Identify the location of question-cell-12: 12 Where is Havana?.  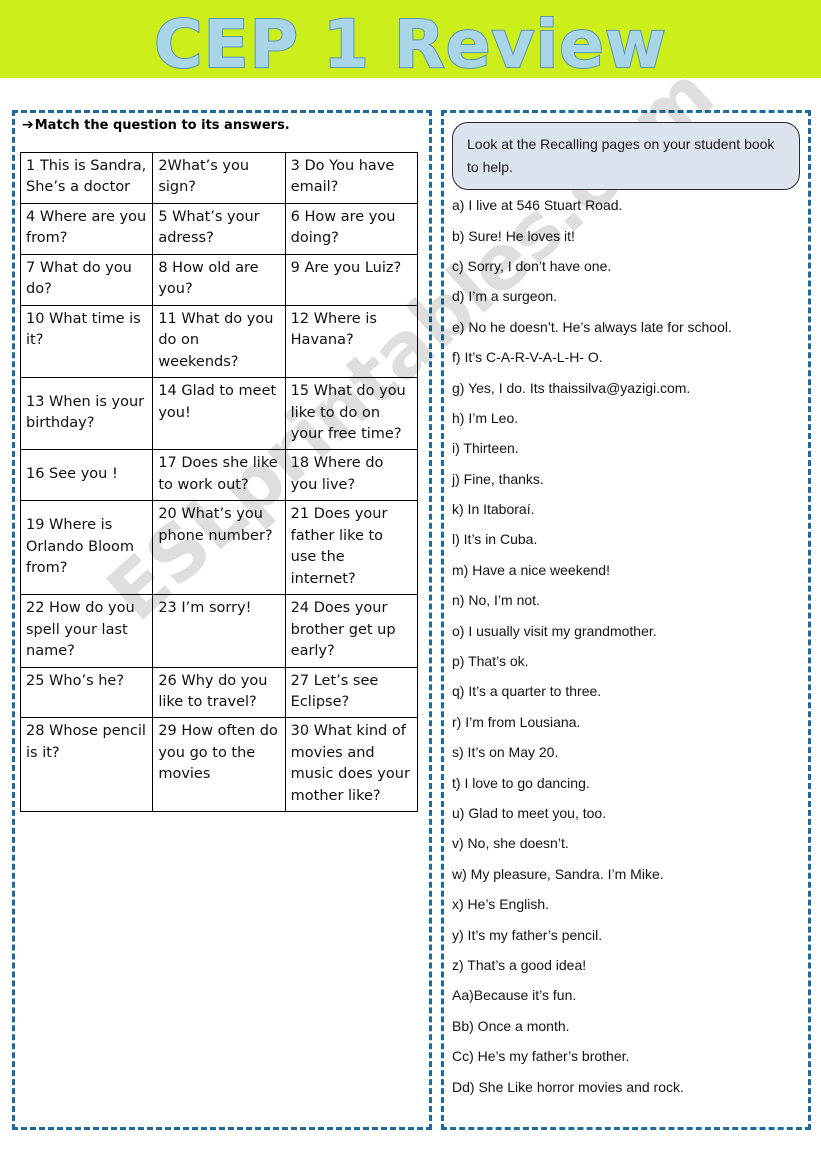
(351, 341).